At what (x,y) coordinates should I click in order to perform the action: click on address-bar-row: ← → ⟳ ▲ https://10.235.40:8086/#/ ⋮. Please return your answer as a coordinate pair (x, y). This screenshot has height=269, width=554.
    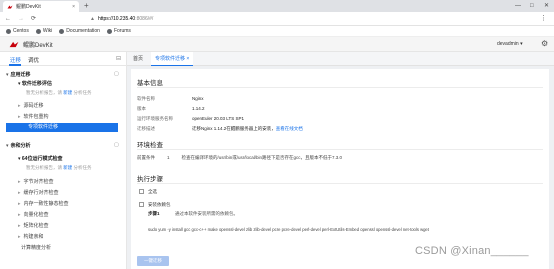
    Looking at the image, I should click on (277, 19).